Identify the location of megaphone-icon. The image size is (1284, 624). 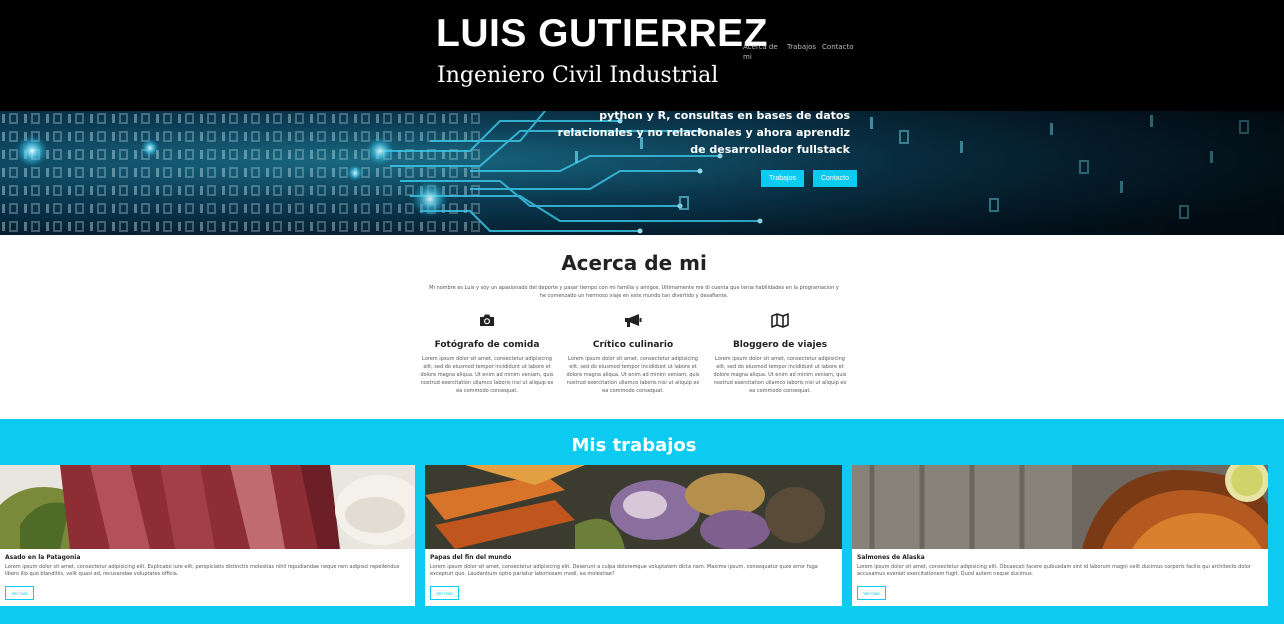
(633, 322).